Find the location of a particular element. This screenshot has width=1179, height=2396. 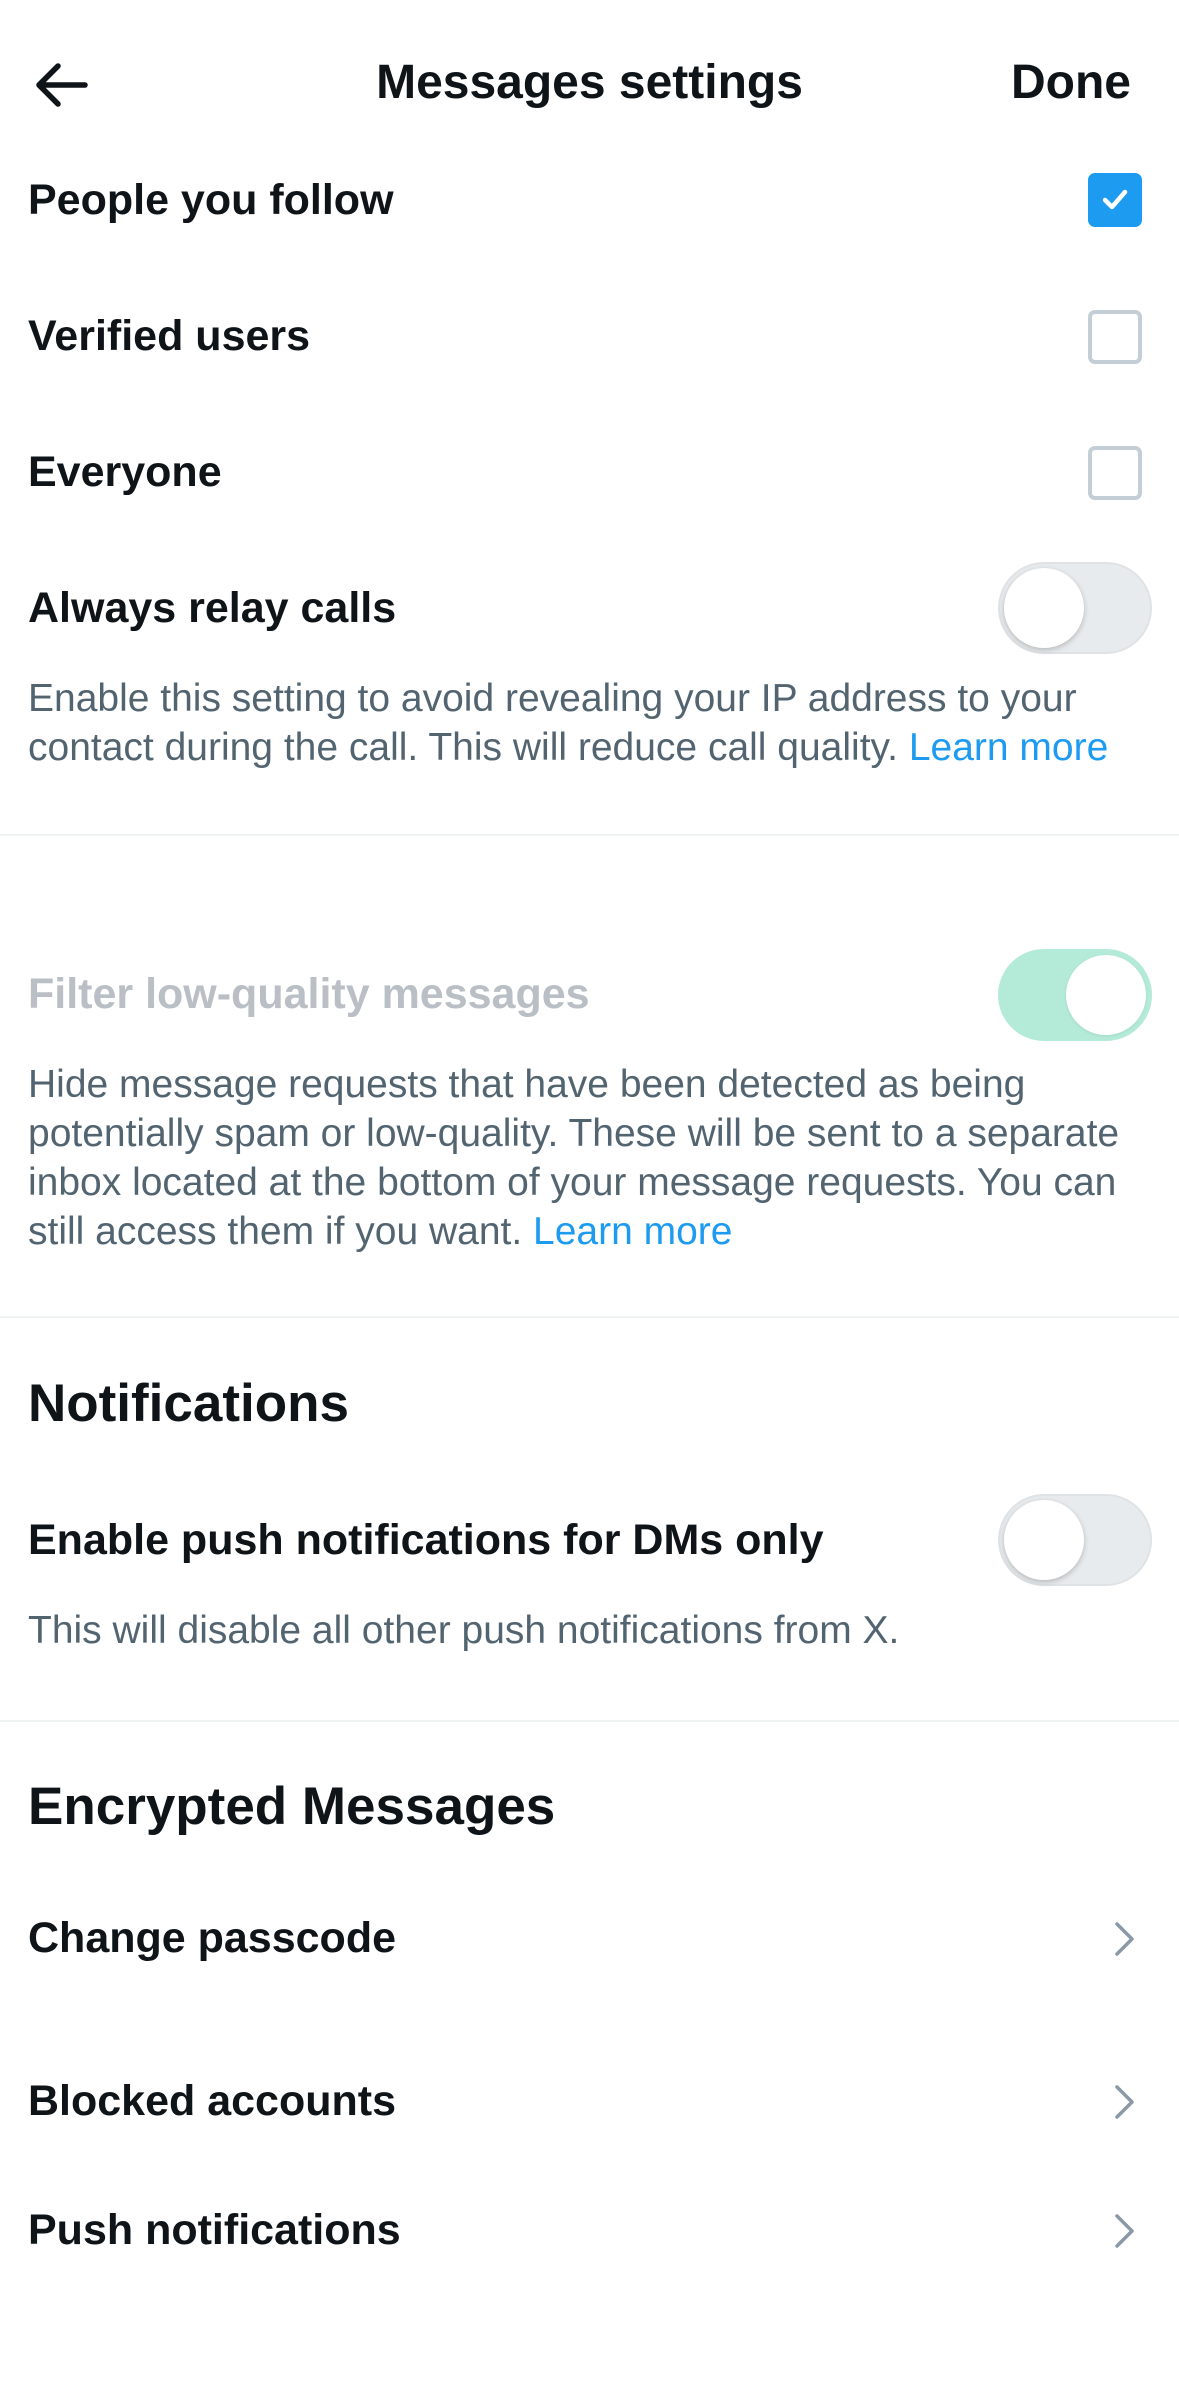

checkbox-everyone is located at coordinates (1115, 473).